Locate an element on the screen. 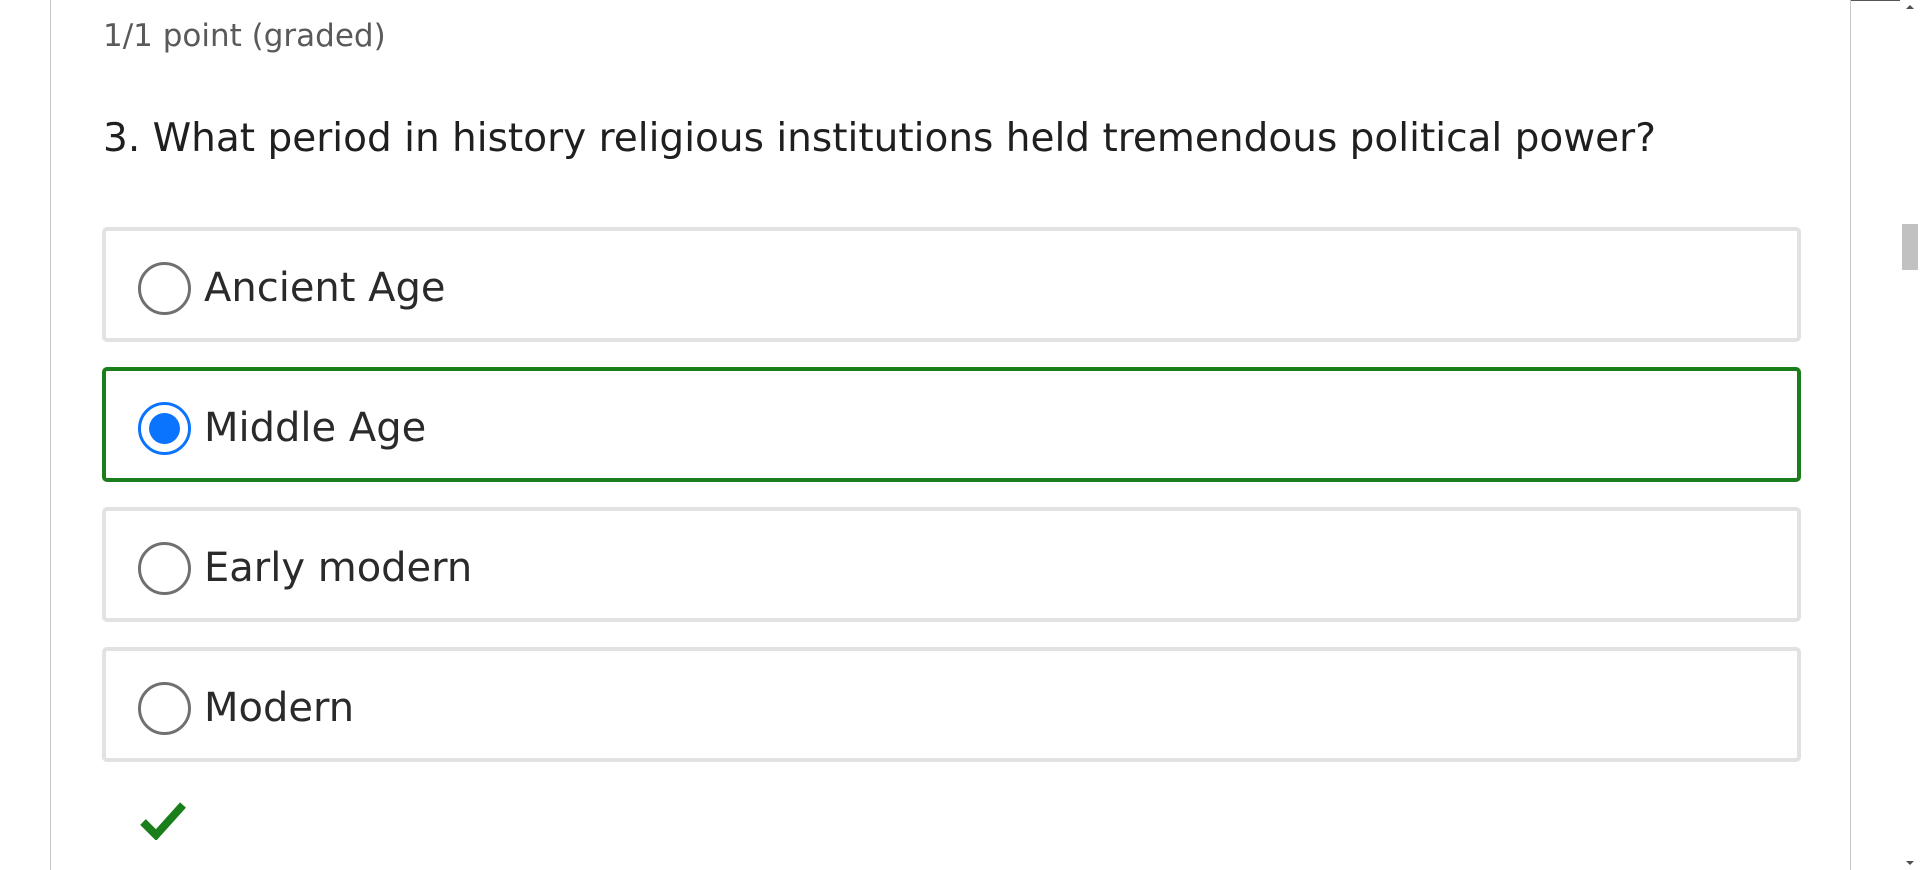 Image resolution: width=1920 pixels, height=870 pixels. option-middle-age: Middle Age is located at coordinates (951, 424).